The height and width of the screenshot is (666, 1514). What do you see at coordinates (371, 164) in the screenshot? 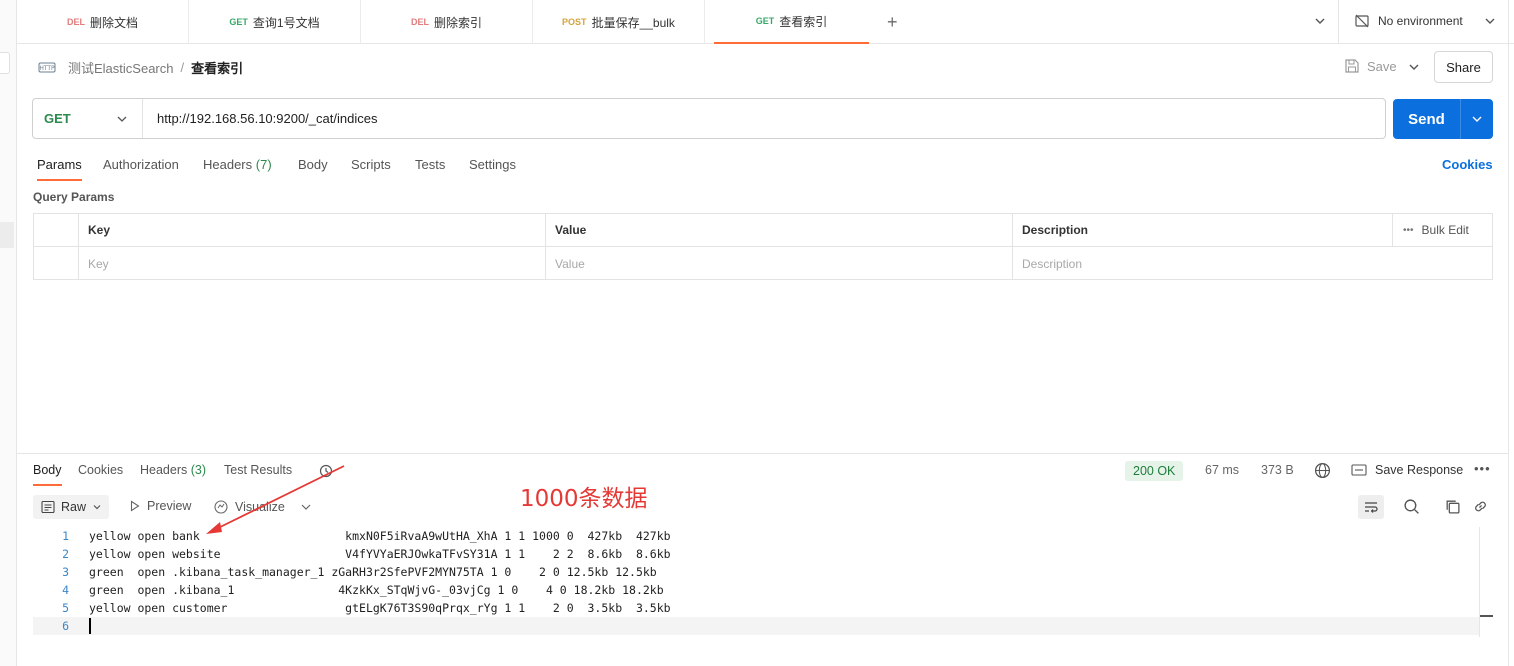
I see `tab-scripts: Scripts` at bounding box center [371, 164].